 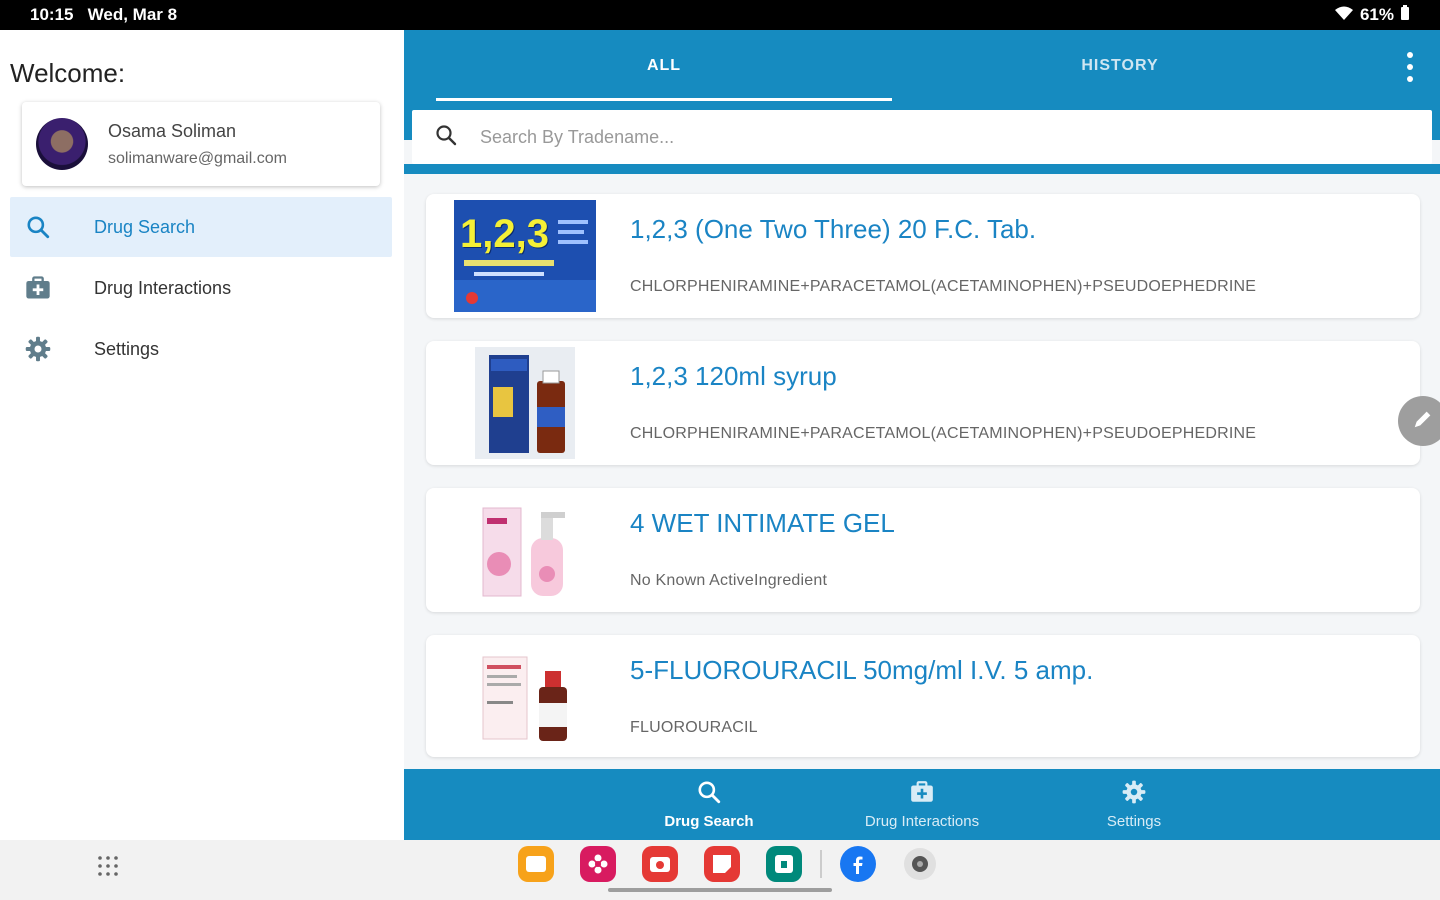 What do you see at coordinates (1120, 66) in the screenshot?
I see `tab-history: HISTORY` at bounding box center [1120, 66].